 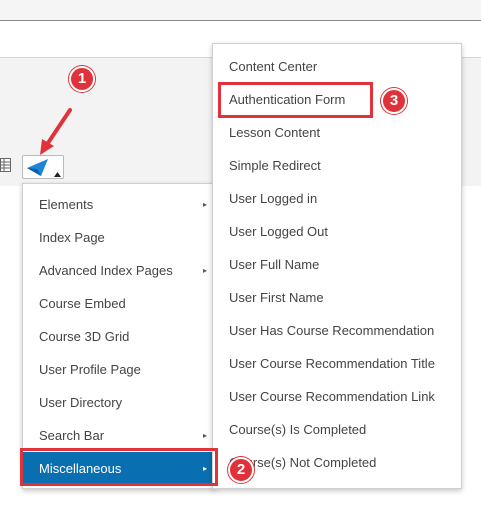 I want to click on submenu-item-lesson-content: Lesson Content, so click(x=337, y=132).